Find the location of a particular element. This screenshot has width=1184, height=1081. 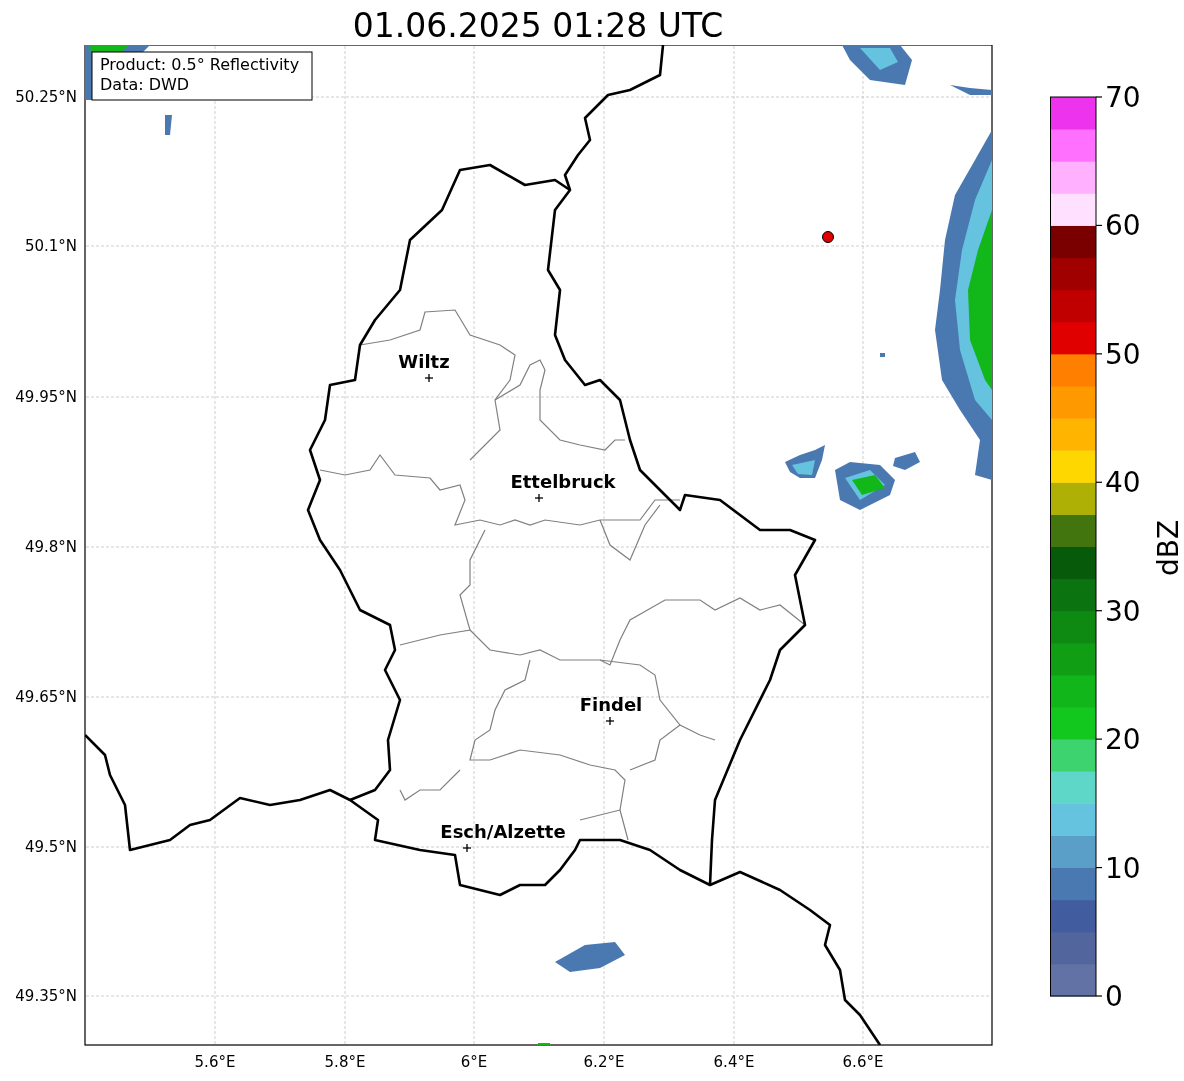

colorbar-tick-label: 70 is located at coordinates (1123, 97).